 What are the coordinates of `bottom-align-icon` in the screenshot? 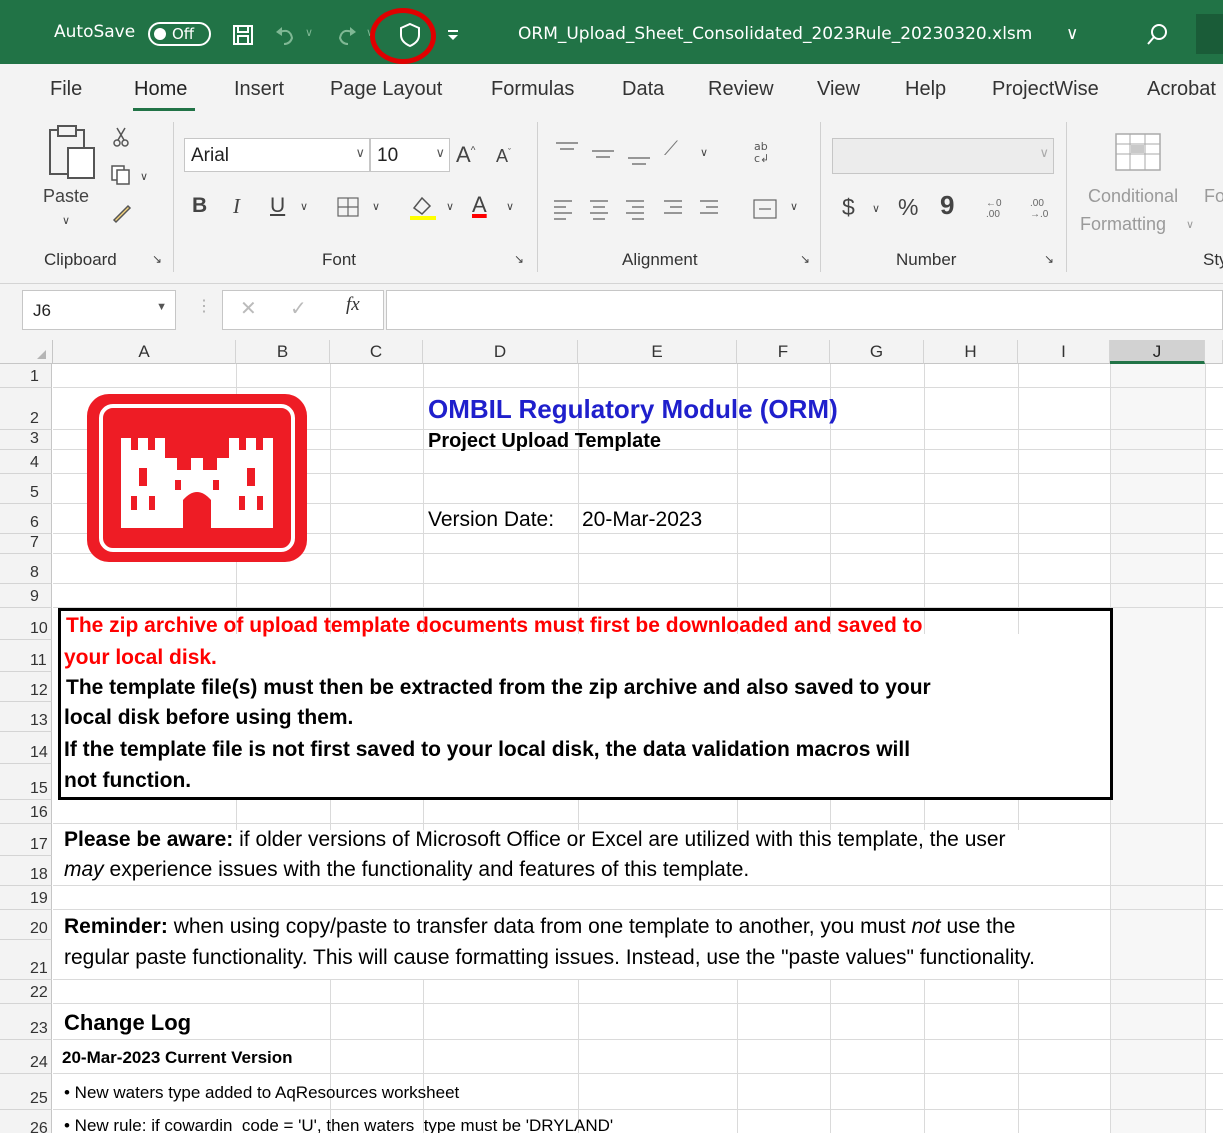 It's located at (639, 158).